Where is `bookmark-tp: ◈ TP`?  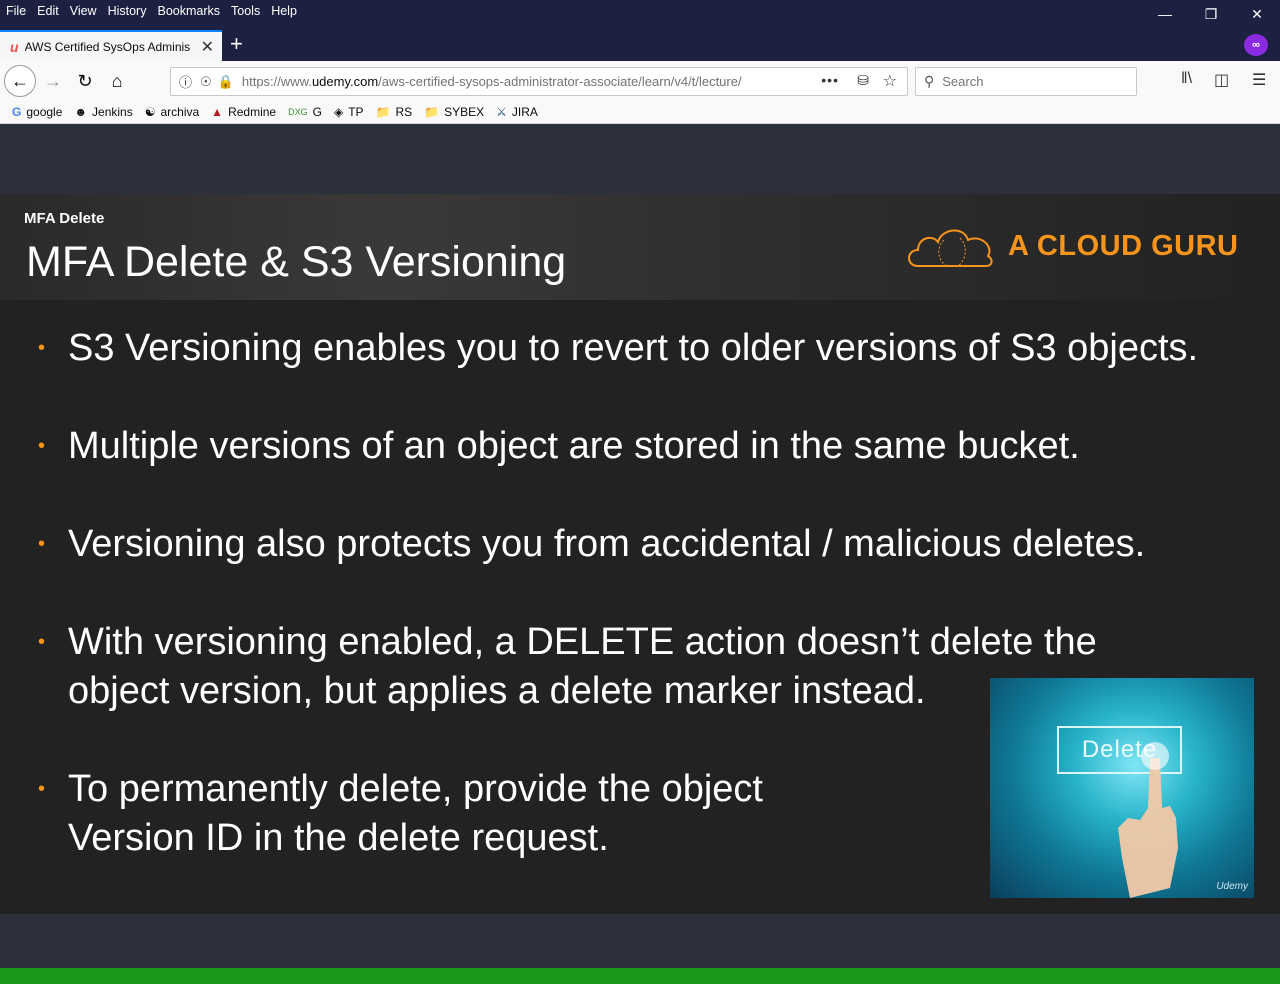
bookmark-tp: ◈ TP is located at coordinates (349, 112).